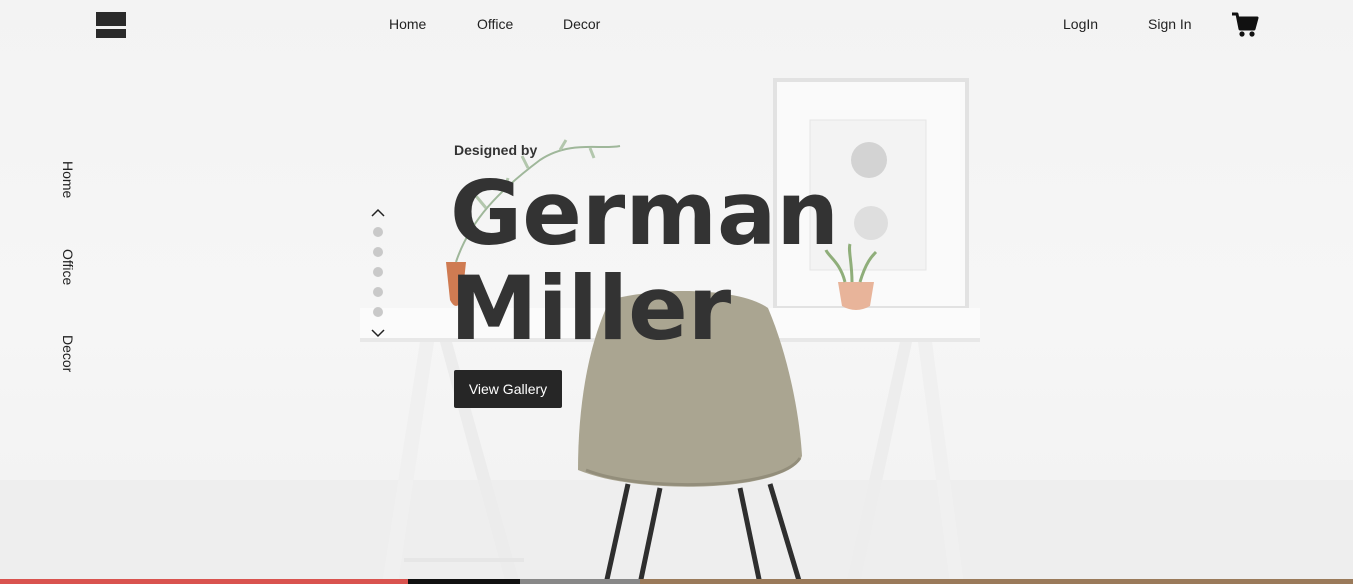 The image size is (1353, 584). I want to click on hero-title-line-1: German, so click(645, 213).